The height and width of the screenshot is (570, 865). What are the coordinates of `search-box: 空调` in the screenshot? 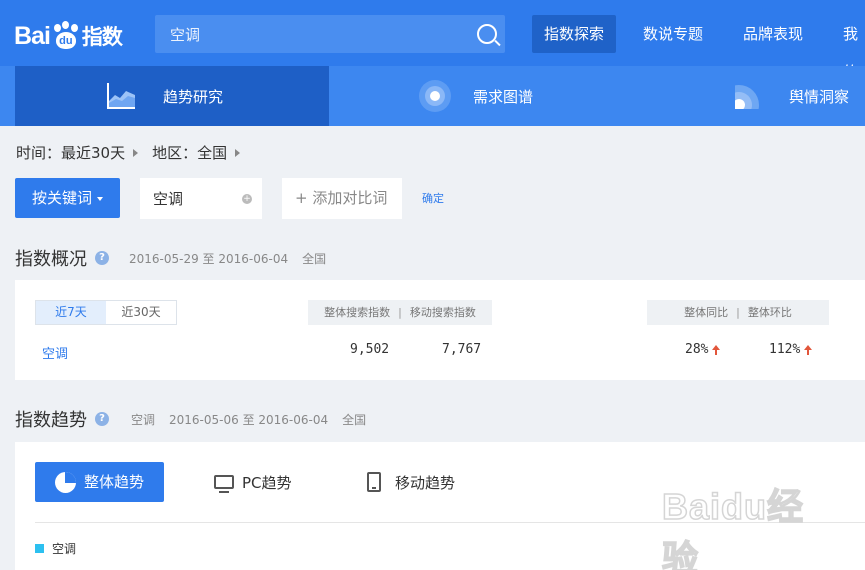 It's located at (330, 34).